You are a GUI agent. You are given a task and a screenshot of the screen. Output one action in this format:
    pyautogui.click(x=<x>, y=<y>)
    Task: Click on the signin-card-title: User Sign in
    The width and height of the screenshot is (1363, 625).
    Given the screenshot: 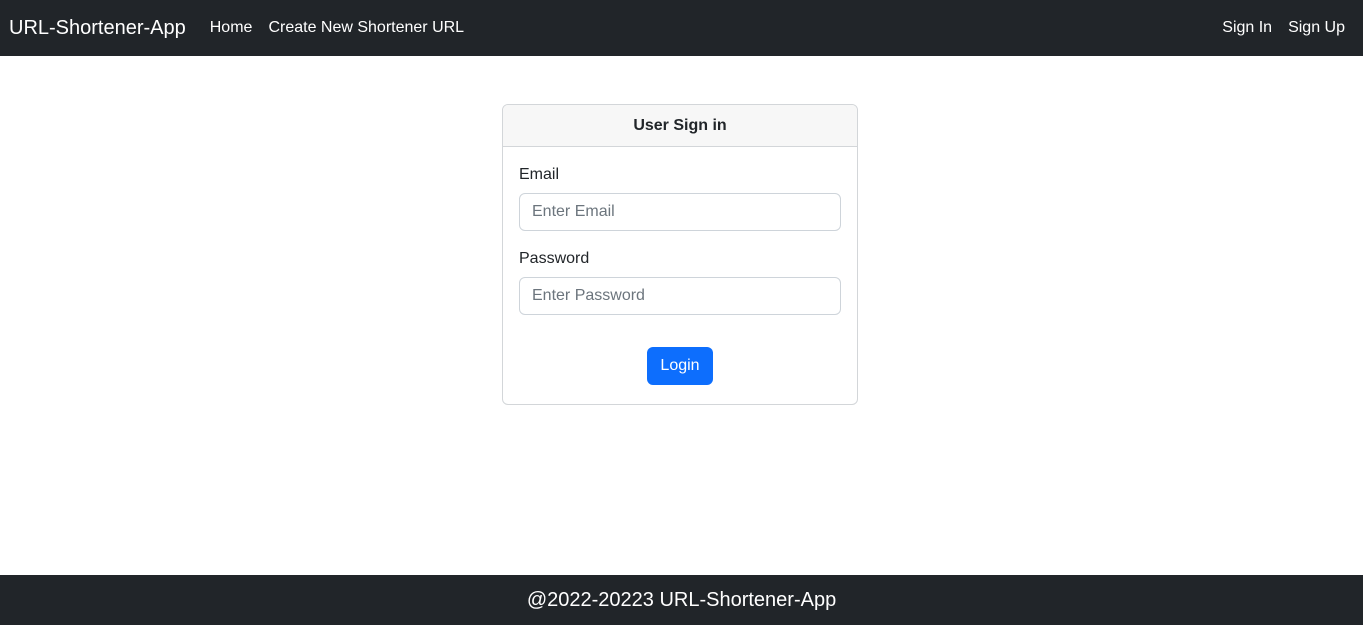 What is the action you would take?
    pyautogui.click(x=680, y=126)
    